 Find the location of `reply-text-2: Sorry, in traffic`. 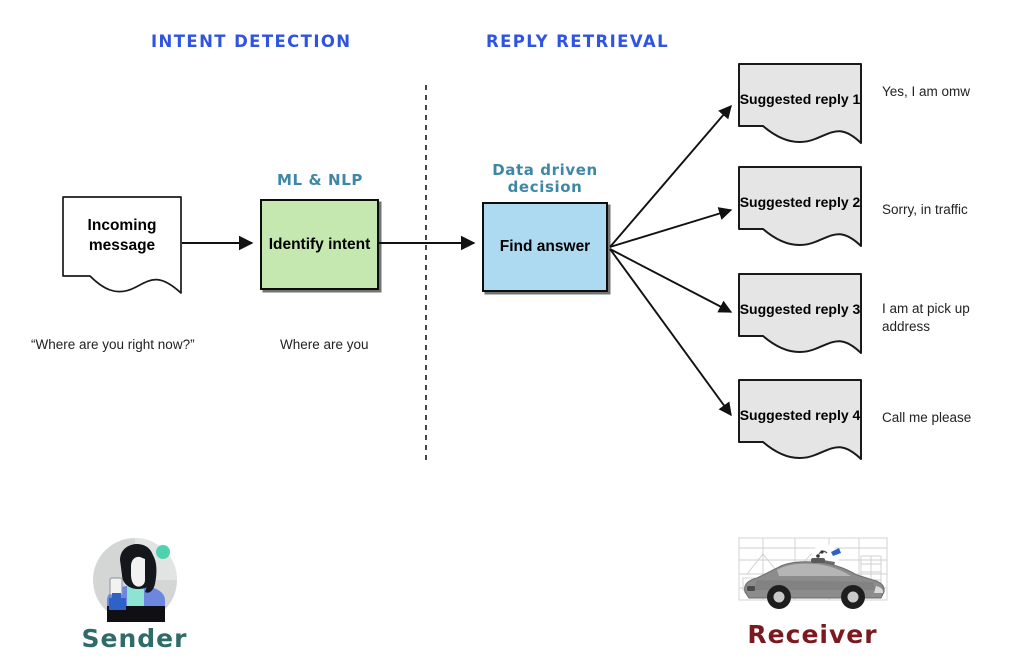

reply-text-2: Sorry, in traffic is located at coordinates (925, 209).